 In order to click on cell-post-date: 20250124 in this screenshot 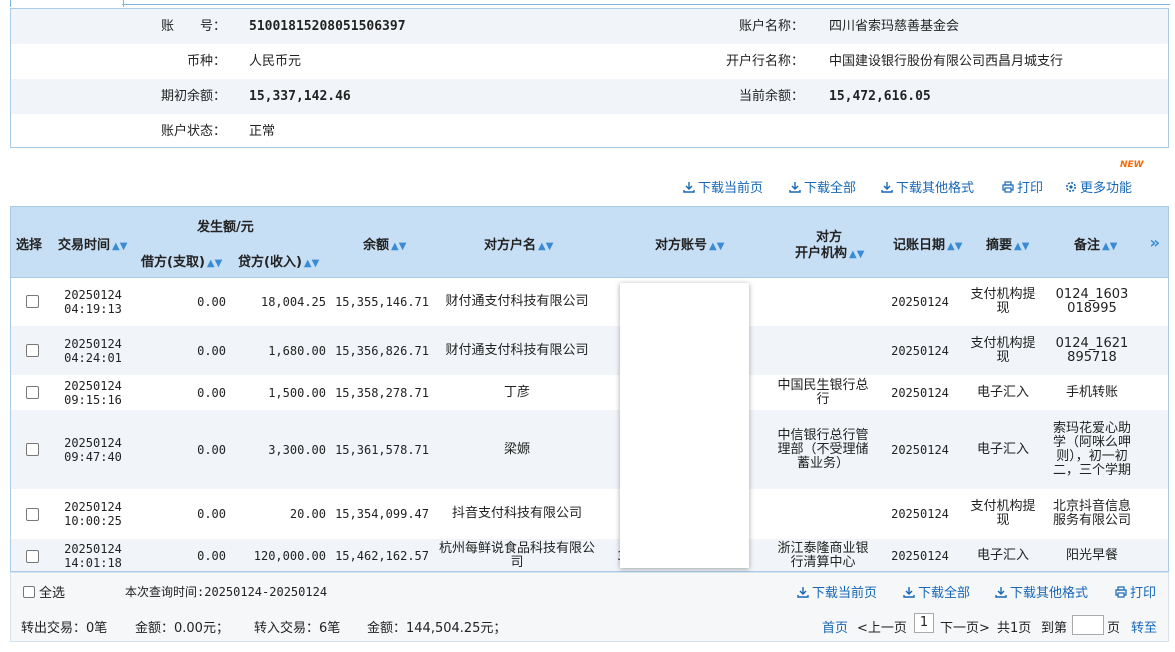, I will do `click(920, 514)`.